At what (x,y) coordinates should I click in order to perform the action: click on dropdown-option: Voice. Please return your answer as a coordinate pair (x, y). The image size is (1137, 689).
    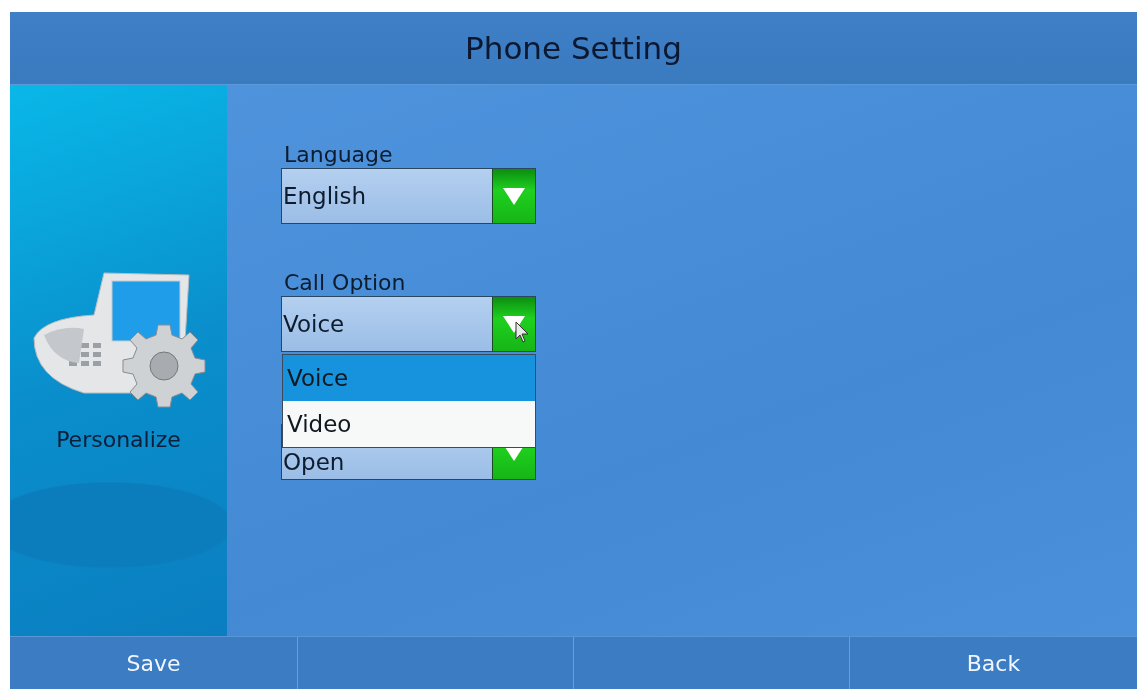
    Looking at the image, I should click on (409, 378).